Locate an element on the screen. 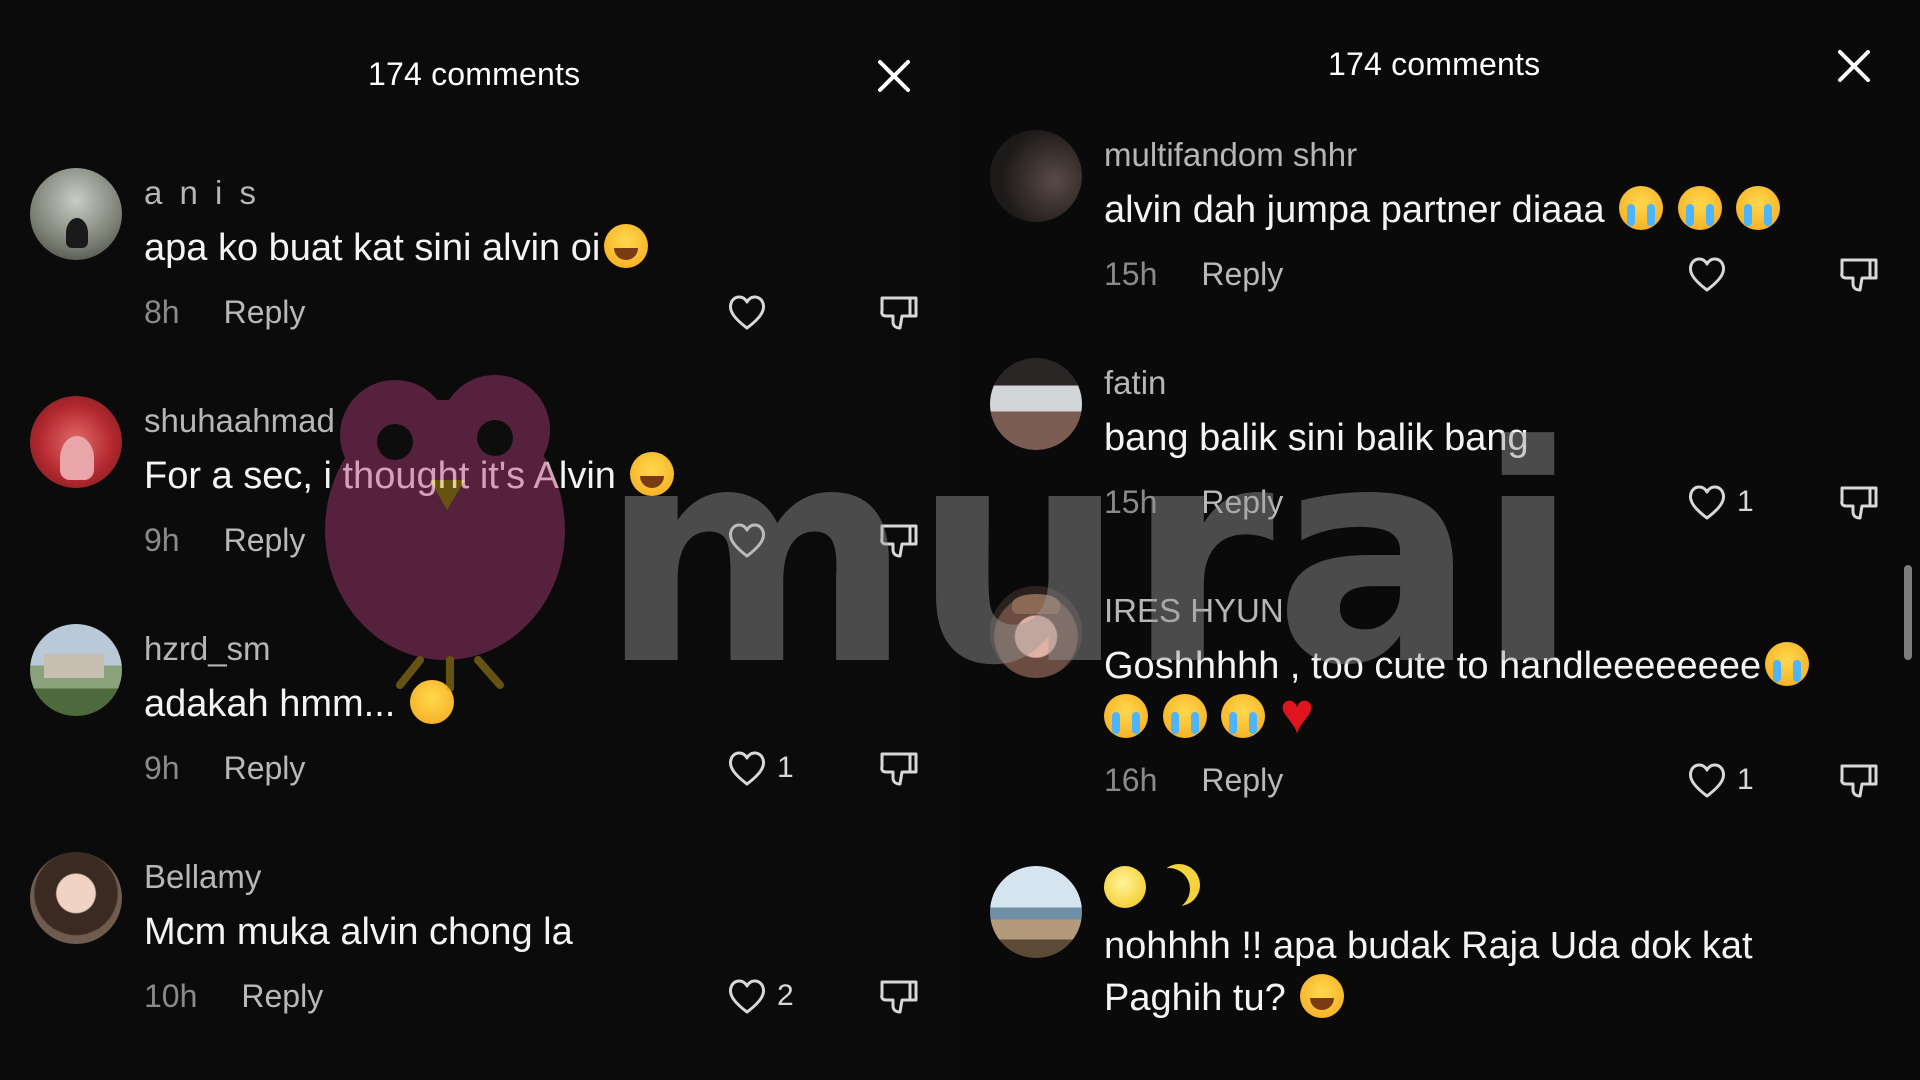  sun-emoji is located at coordinates (1125, 887).